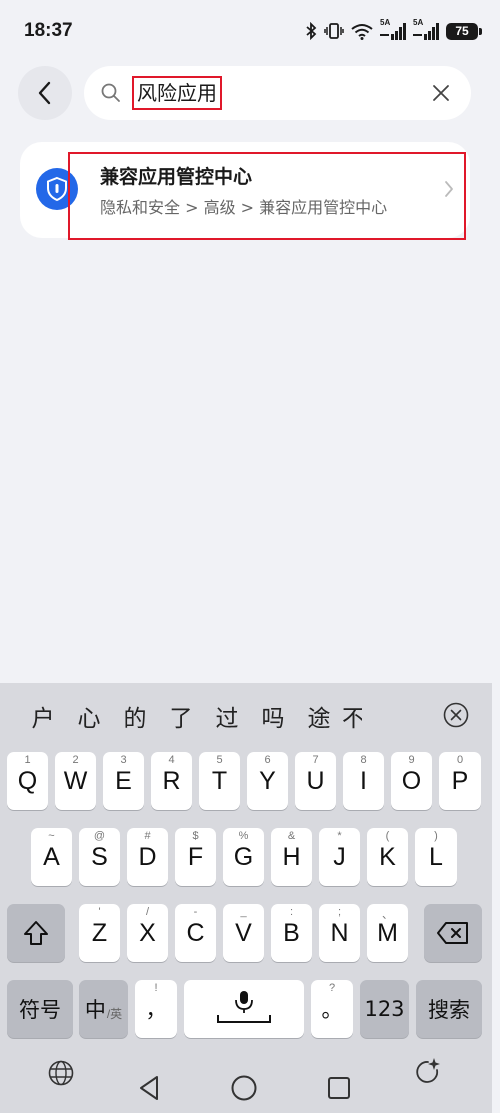 Image resolution: width=500 pixels, height=1113 pixels. I want to click on key-l: ) L, so click(436, 857).